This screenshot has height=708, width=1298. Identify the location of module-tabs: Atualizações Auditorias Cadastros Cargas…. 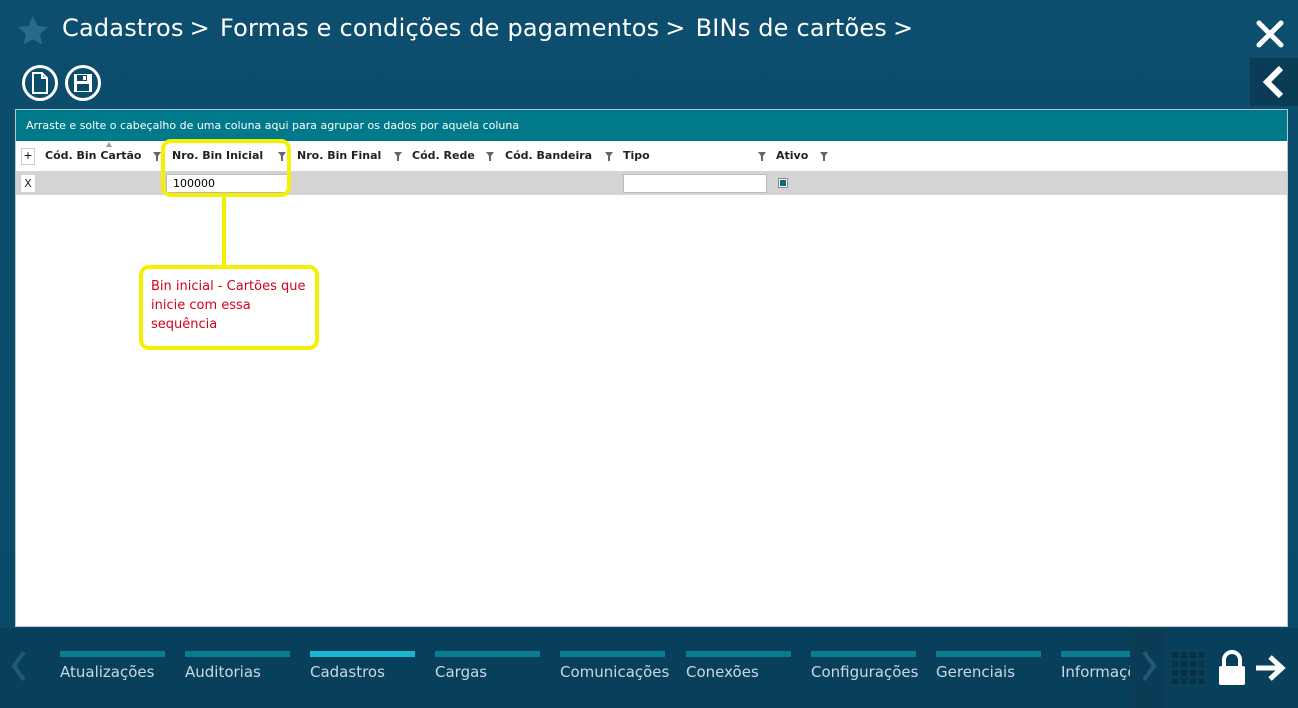
(595, 668).